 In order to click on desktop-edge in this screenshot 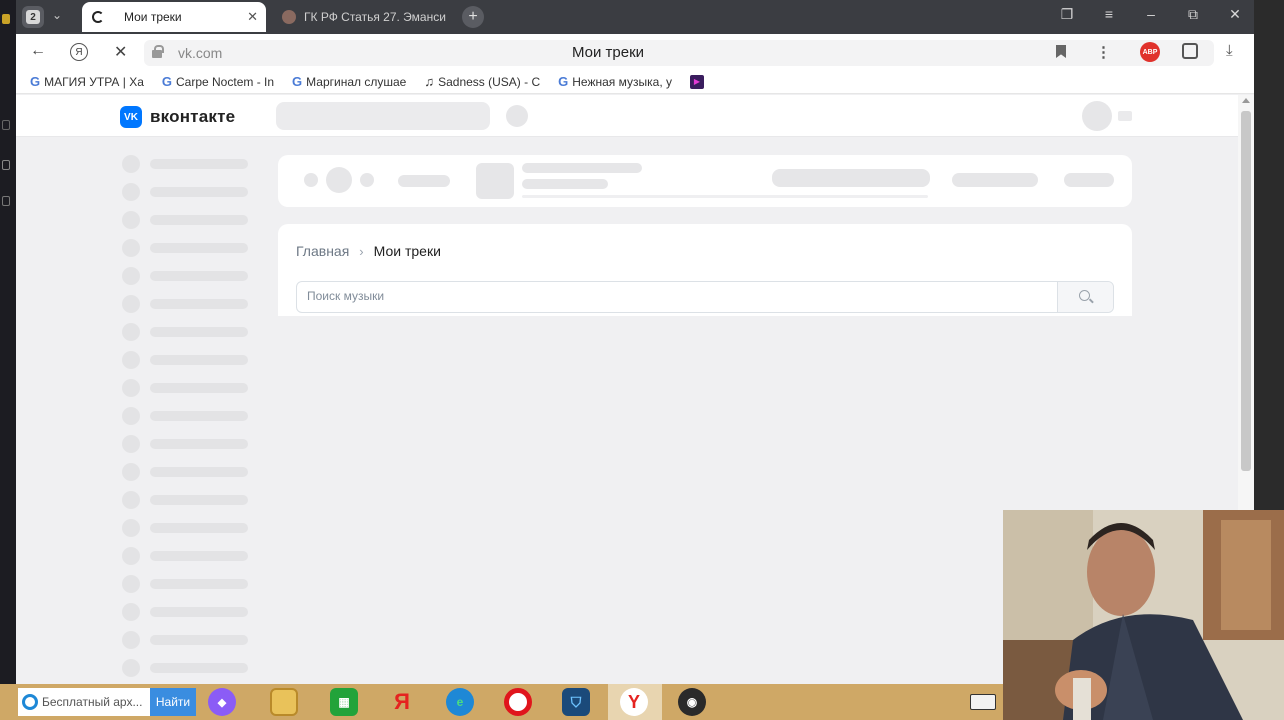, I will do `click(8, 342)`.